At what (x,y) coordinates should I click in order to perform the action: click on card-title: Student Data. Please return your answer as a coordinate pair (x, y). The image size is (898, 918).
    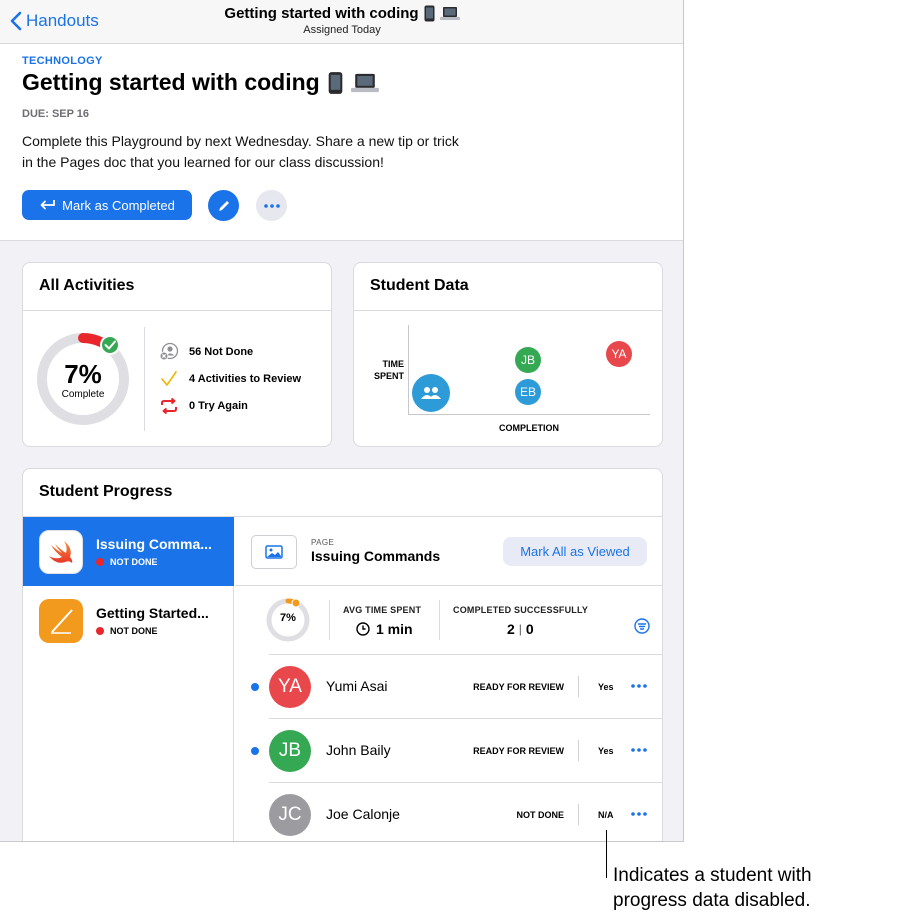
    Looking at the image, I should click on (419, 285).